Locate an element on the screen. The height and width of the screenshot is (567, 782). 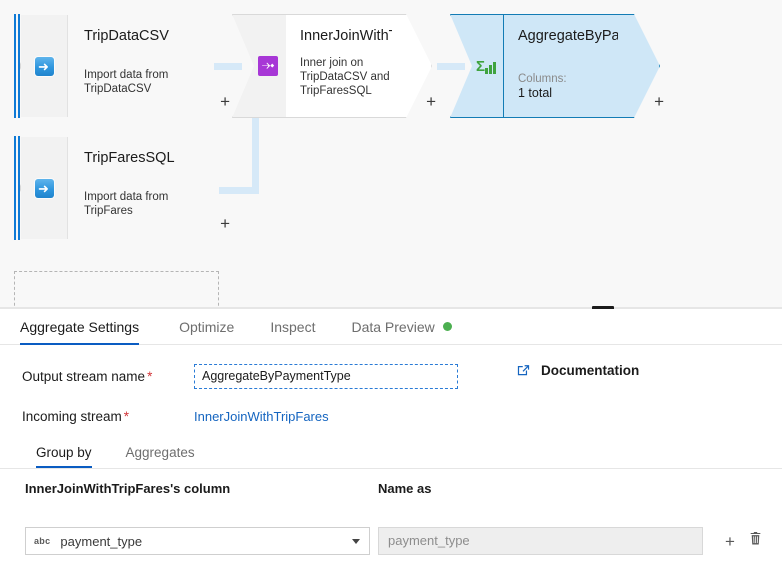
incoming-stream-label: Incoming stream * is located at coordinates (108, 416).